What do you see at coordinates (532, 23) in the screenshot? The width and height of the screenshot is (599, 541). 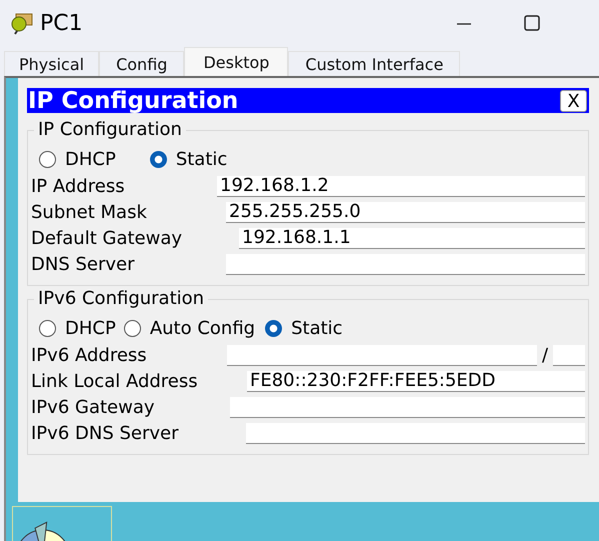 I see `maximize-icon` at bounding box center [532, 23].